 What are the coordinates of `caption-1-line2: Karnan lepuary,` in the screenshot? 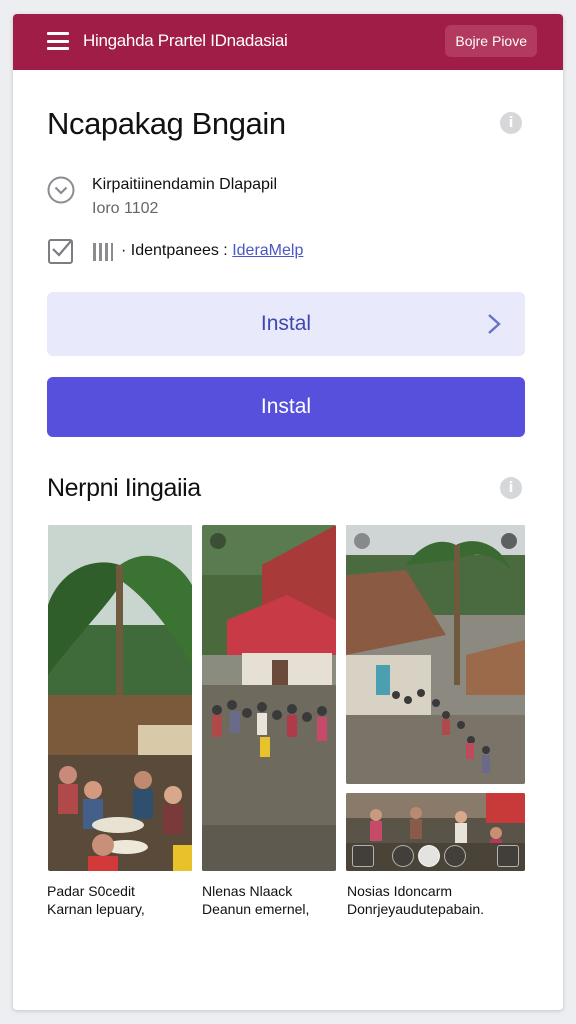 It's located at (96, 909).